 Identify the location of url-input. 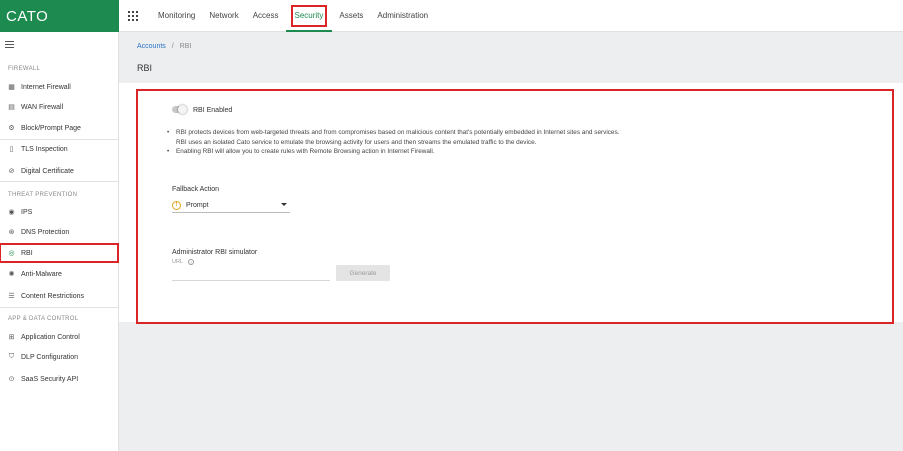
(251, 273).